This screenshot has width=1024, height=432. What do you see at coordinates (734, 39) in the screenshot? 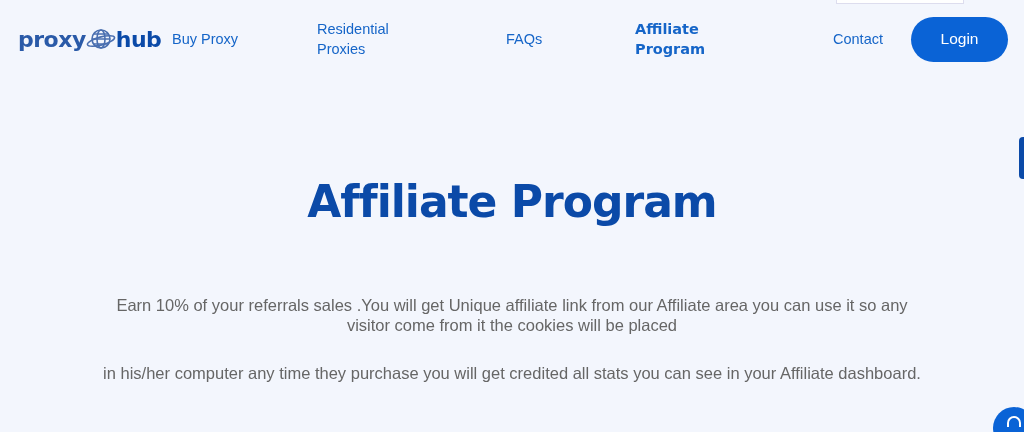
I see `nav-link: Affiliate Program` at bounding box center [734, 39].